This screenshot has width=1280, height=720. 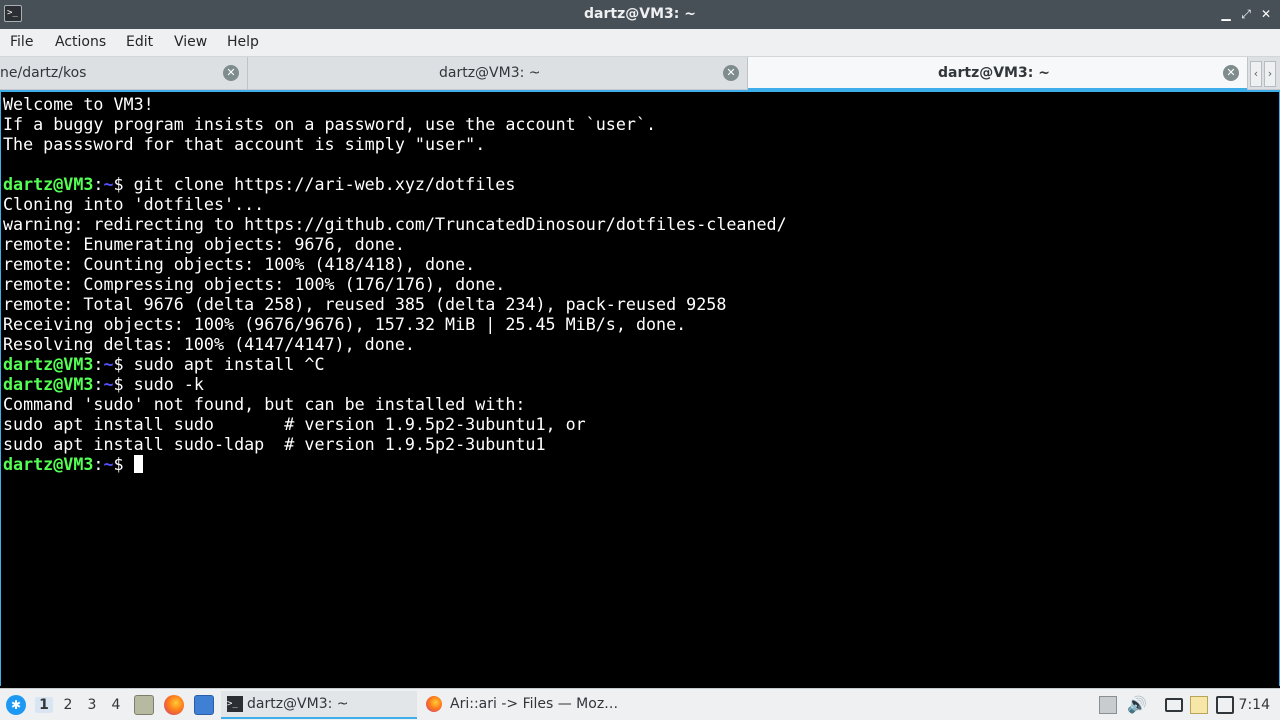 What do you see at coordinates (68, 705) in the screenshot?
I see `desktop-2: 2` at bounding box center [68, 705].